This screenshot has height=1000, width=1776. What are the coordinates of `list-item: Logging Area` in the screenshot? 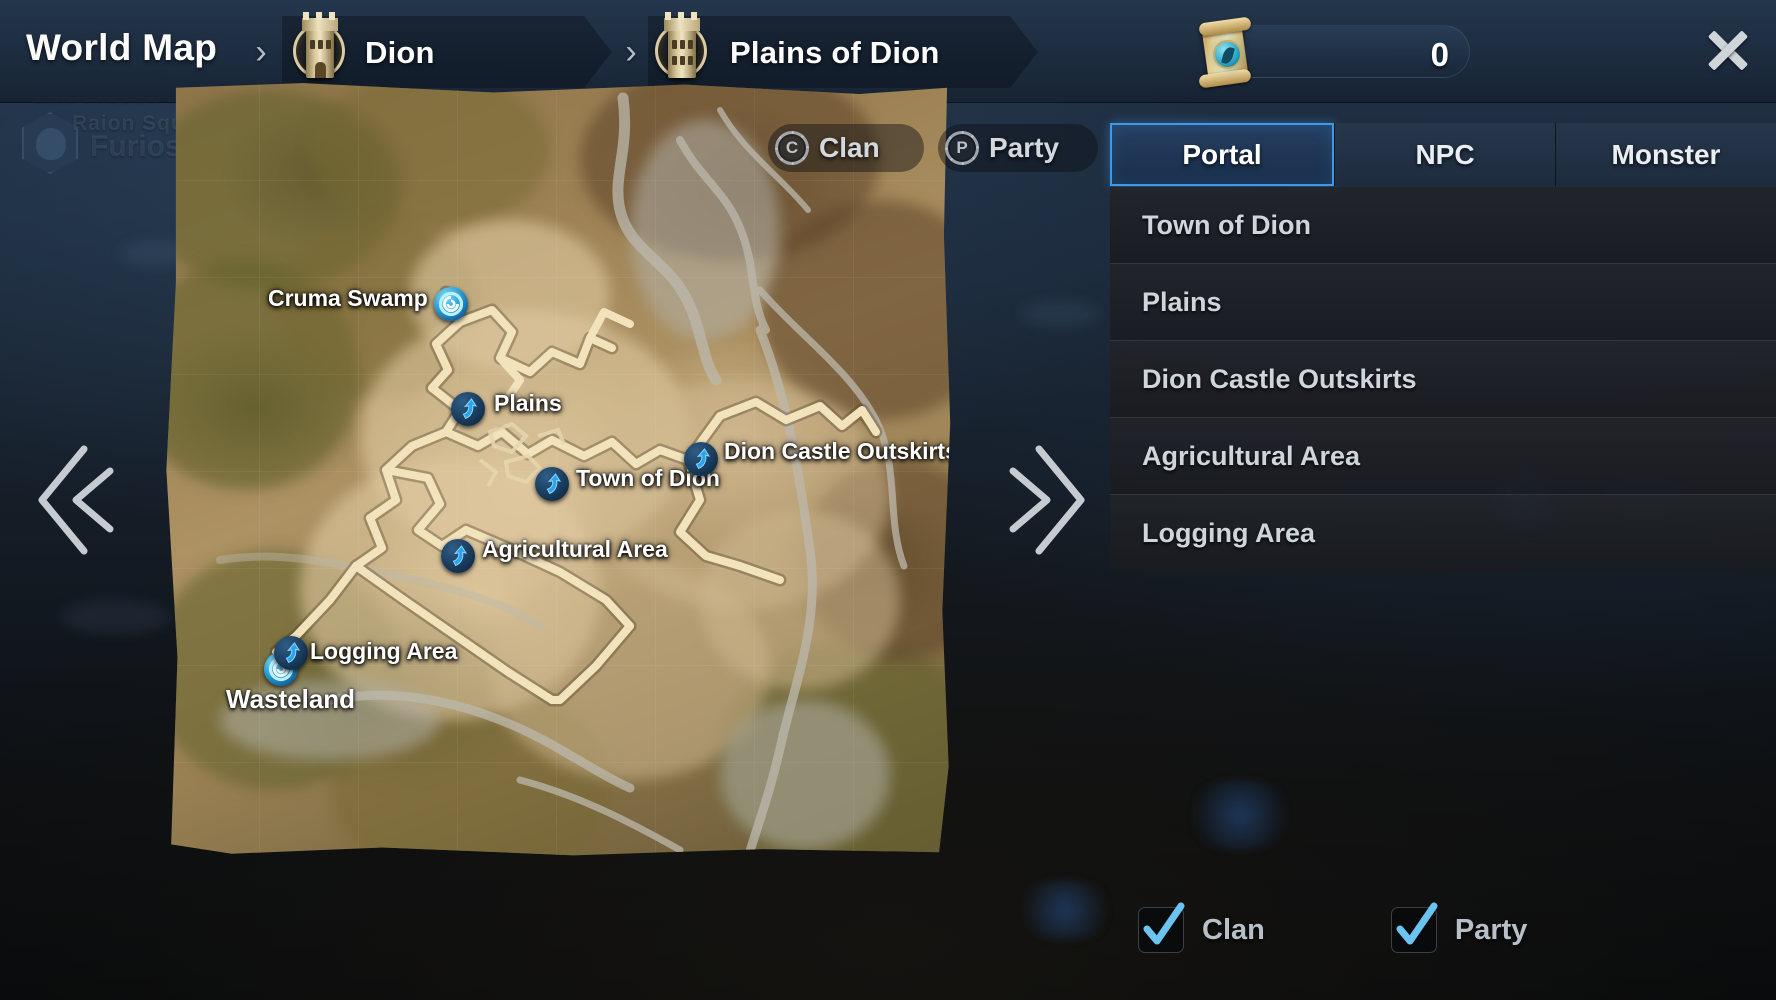 It's located at (1443, 533).